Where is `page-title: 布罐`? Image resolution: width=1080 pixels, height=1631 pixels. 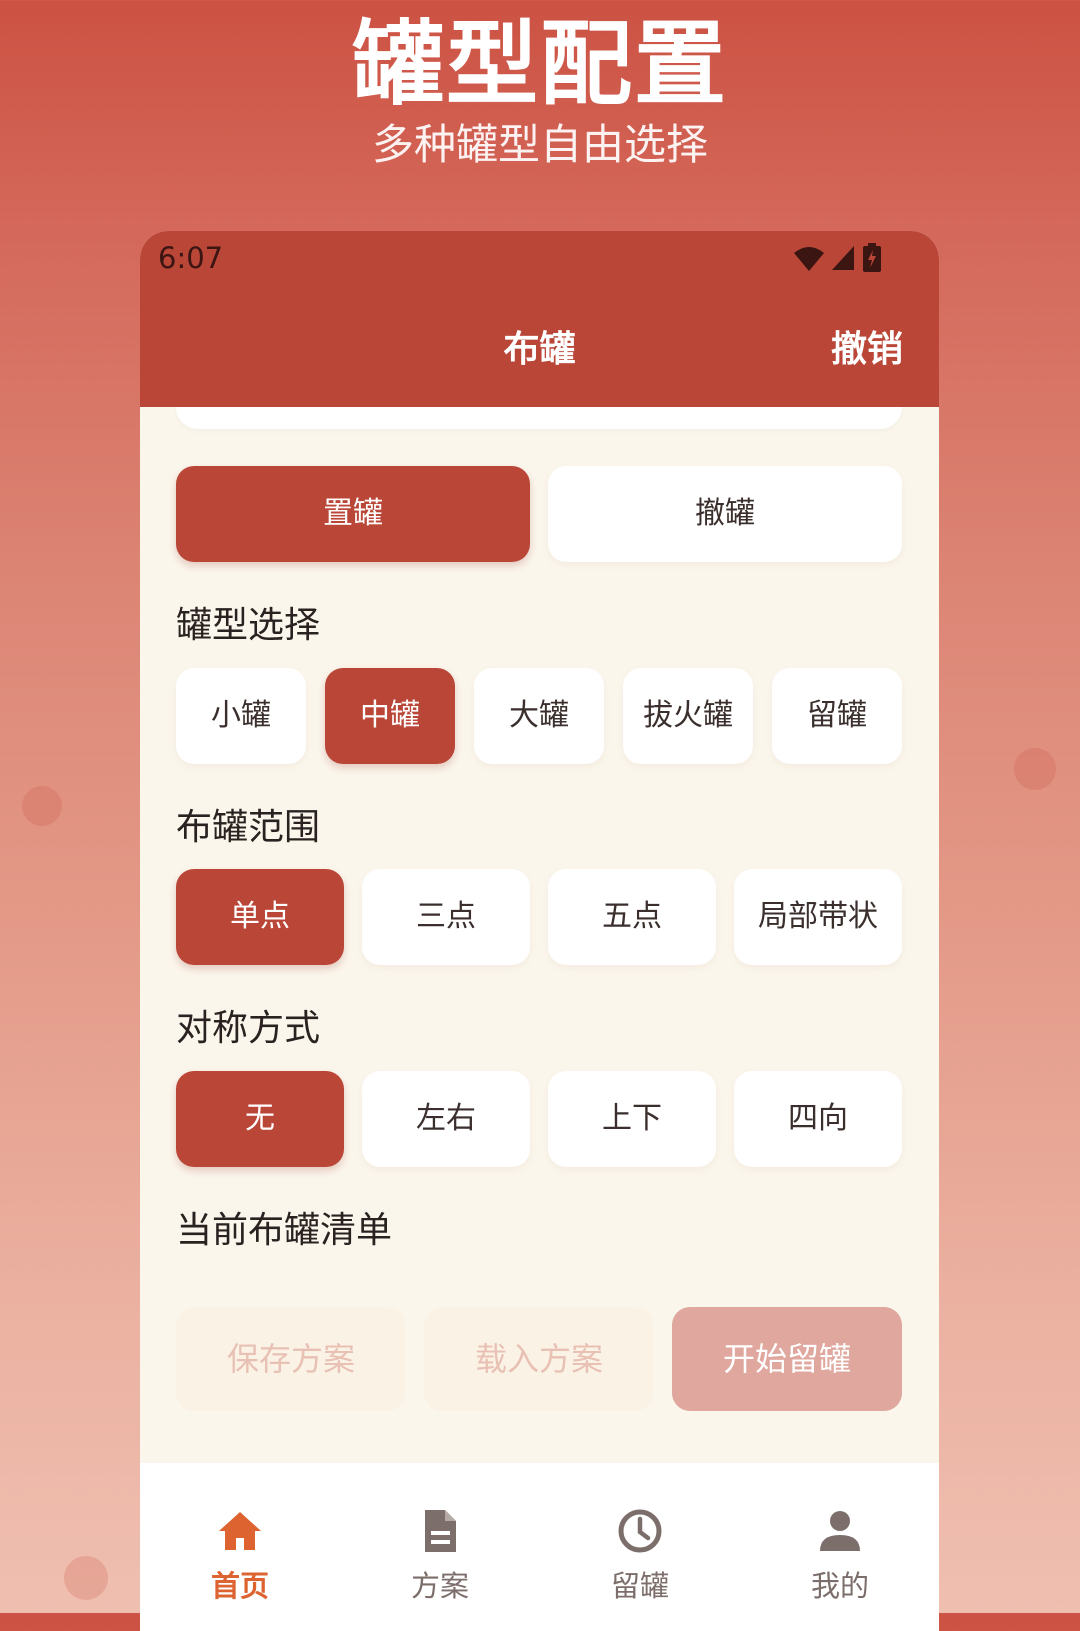 page-title: 布罐 is located at coordinates (539, 349).